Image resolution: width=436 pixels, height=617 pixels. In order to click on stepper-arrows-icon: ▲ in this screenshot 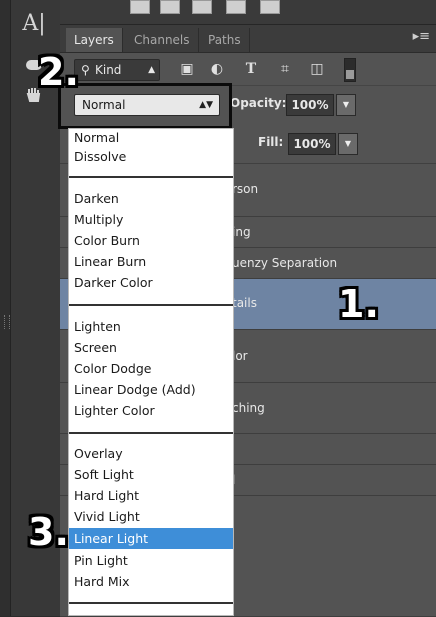, I will do `click(151, 70)`.